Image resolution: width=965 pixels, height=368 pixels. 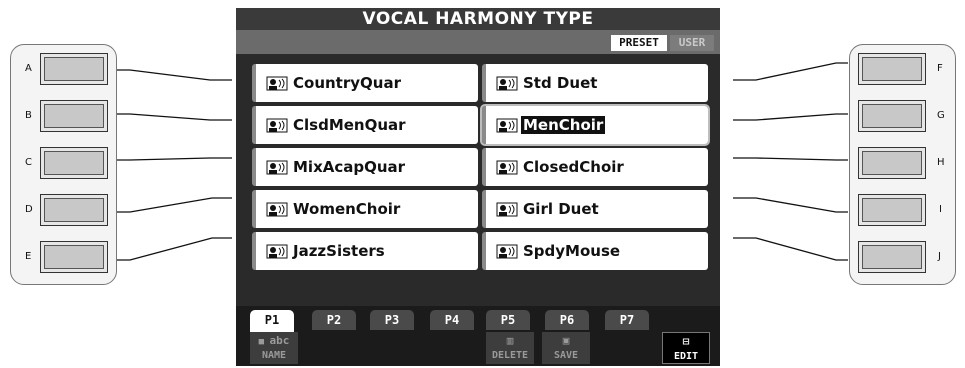 I want to click on item-label: JazzSisters, so click(x=339, y=251).